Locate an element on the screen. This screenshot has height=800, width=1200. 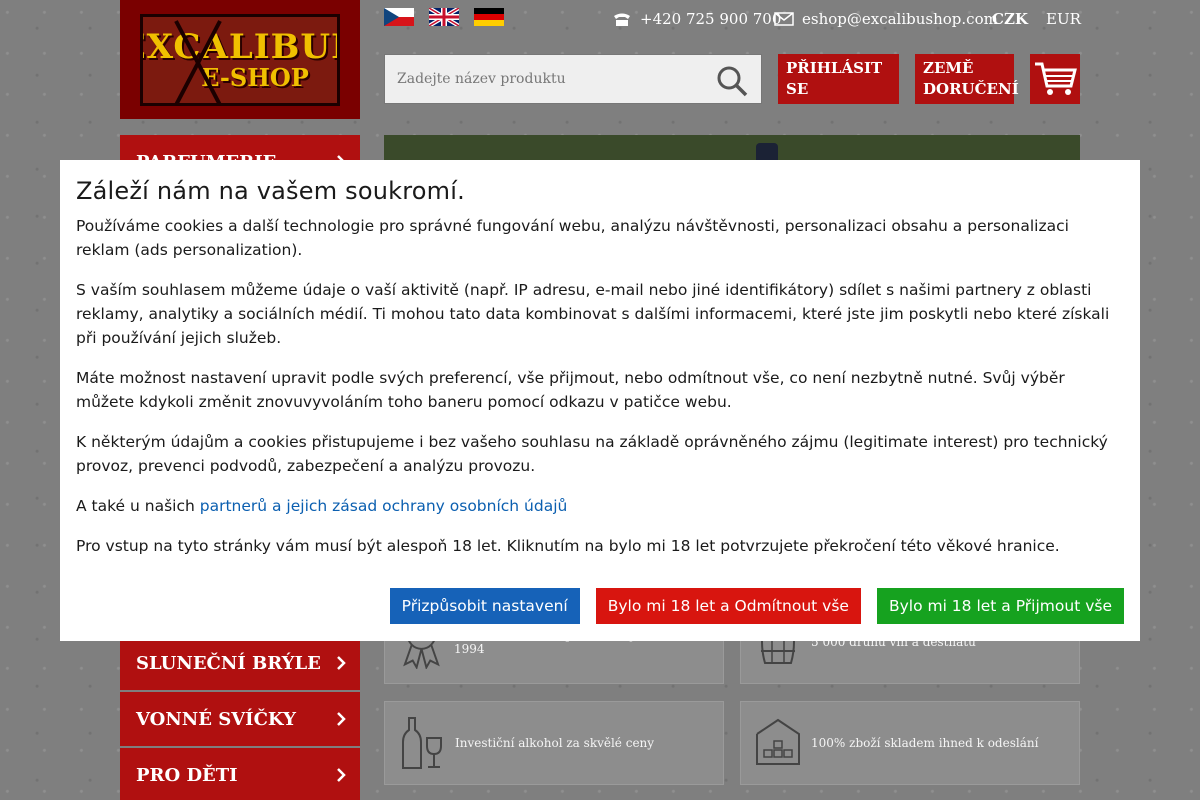
sidebar-item-slunecni-bryle: SLUNEČNÍ BRÝLE is located at coordinates (240, 663).